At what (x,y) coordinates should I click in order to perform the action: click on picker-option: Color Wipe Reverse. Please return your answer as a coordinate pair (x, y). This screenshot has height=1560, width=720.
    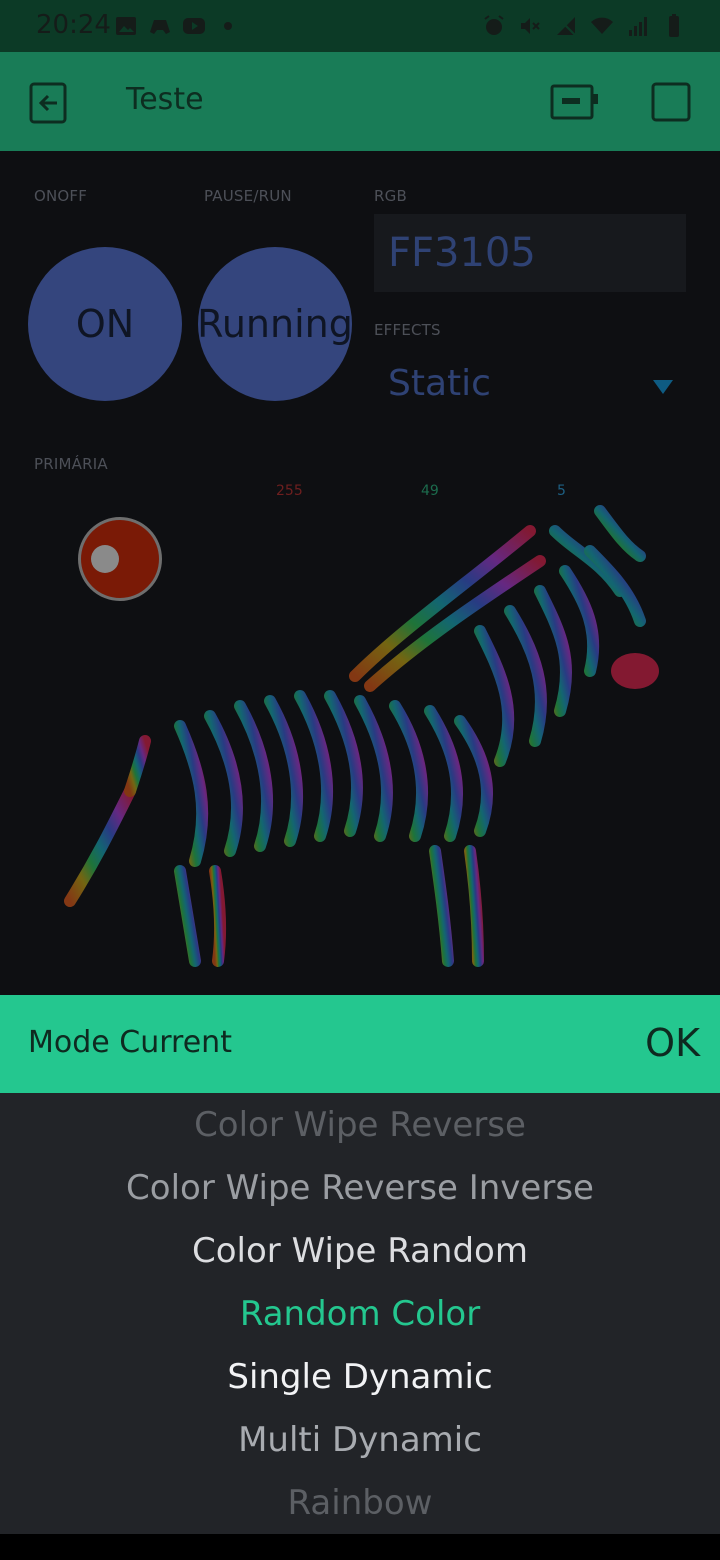
    Looking at the image, I should click on (360, 1125).